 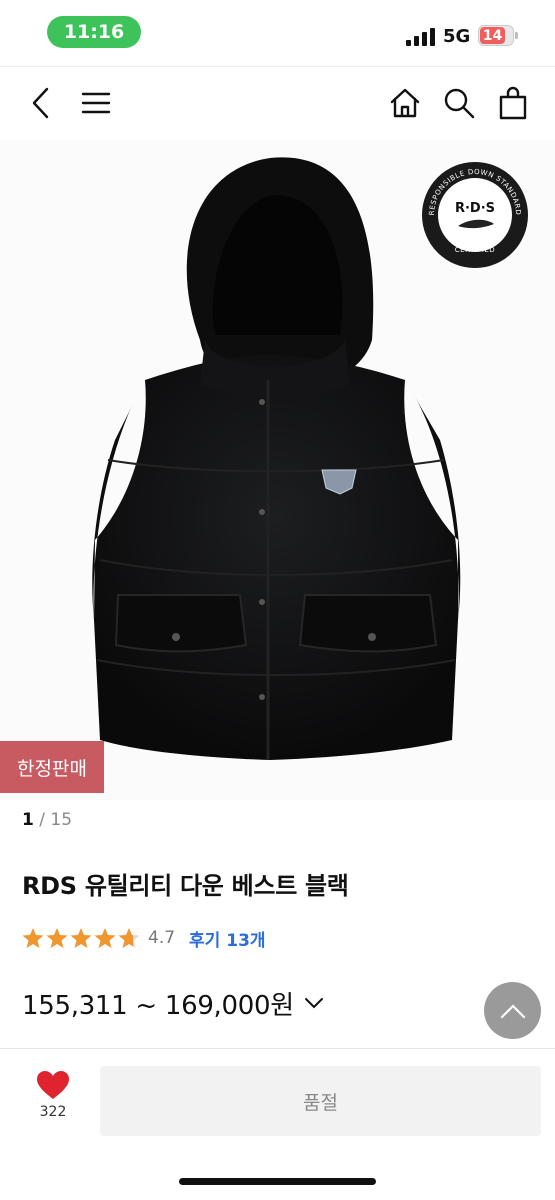 What do you see at coordinates (53, 1085) in the screenshot?
I see `heart-icon` at bounding box center [53, 1085].